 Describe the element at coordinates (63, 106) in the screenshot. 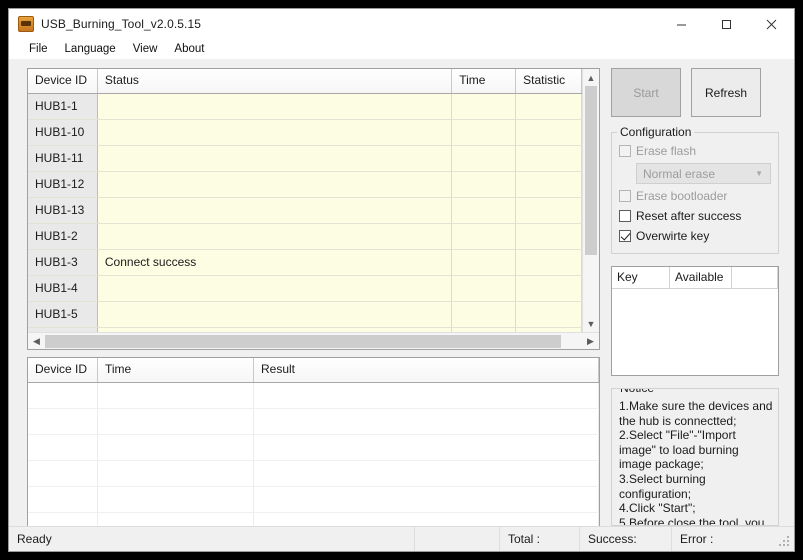

I see `cell-device-id: HUB1-1` at that location.